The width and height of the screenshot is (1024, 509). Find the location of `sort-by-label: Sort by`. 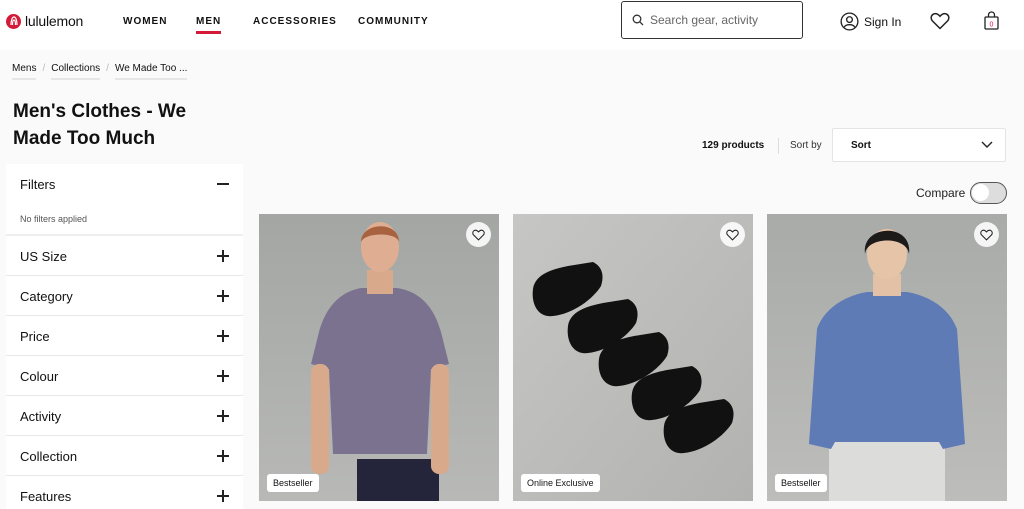

sort-by-label: Sort by is located at coordinates (806, 145).